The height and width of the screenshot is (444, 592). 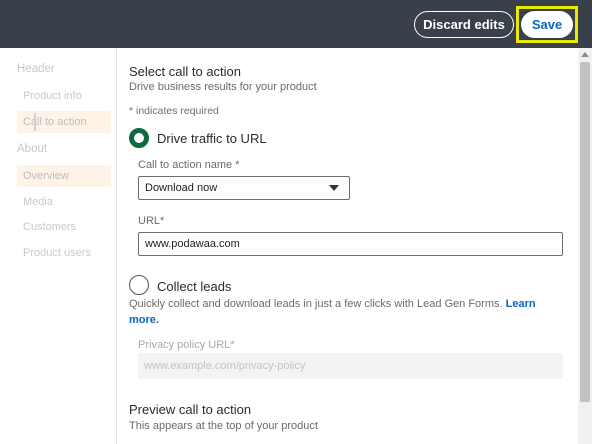 What do you see at coordinates (64, 227) in the screenshot?
I see `sidebar-item-customers: Customers` at bounding box center [64, 227].